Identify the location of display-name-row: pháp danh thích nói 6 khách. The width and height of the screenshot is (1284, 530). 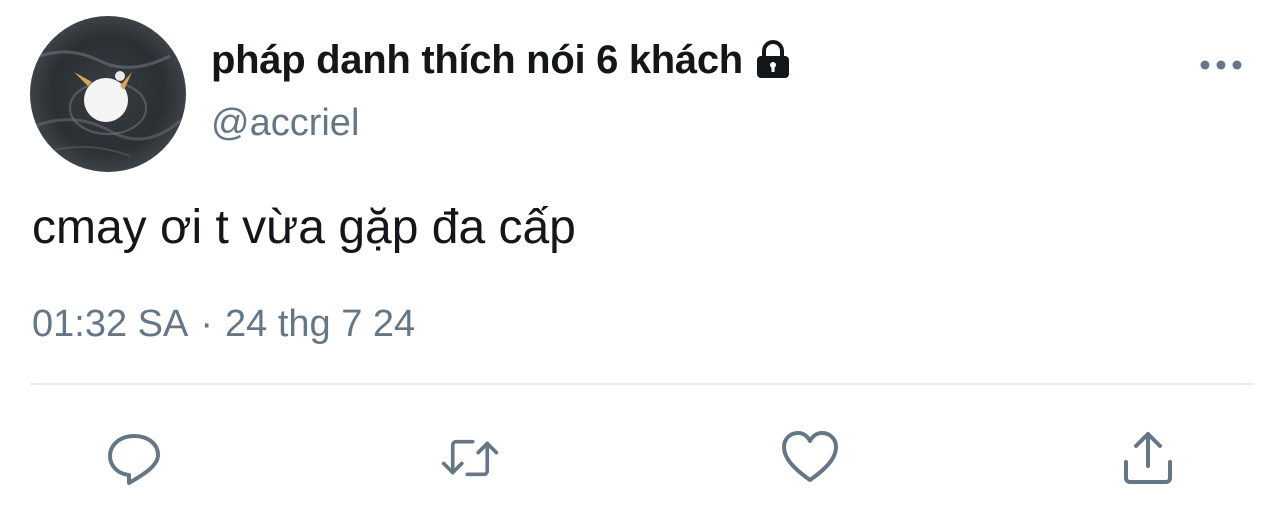
(503, 60).